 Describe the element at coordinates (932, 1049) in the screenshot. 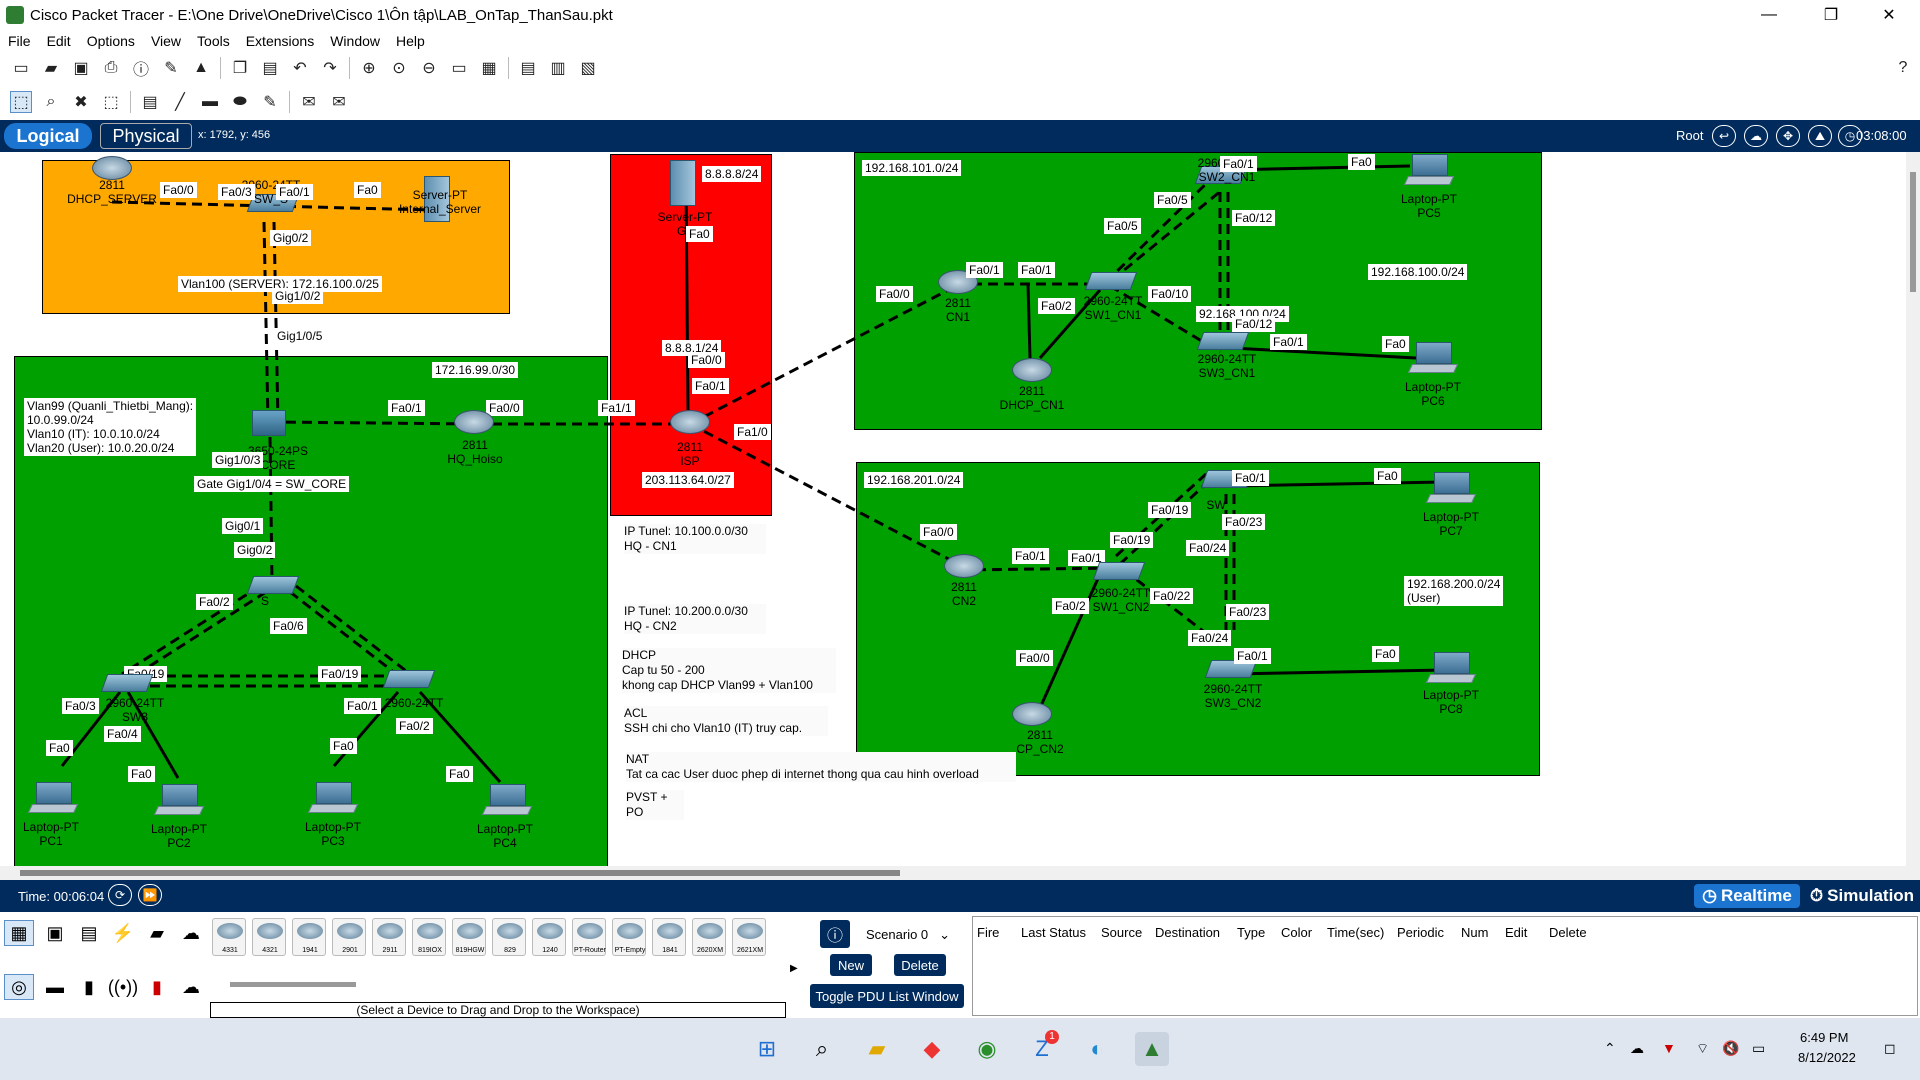

I see `anydesk-icon: ◆` at that location.